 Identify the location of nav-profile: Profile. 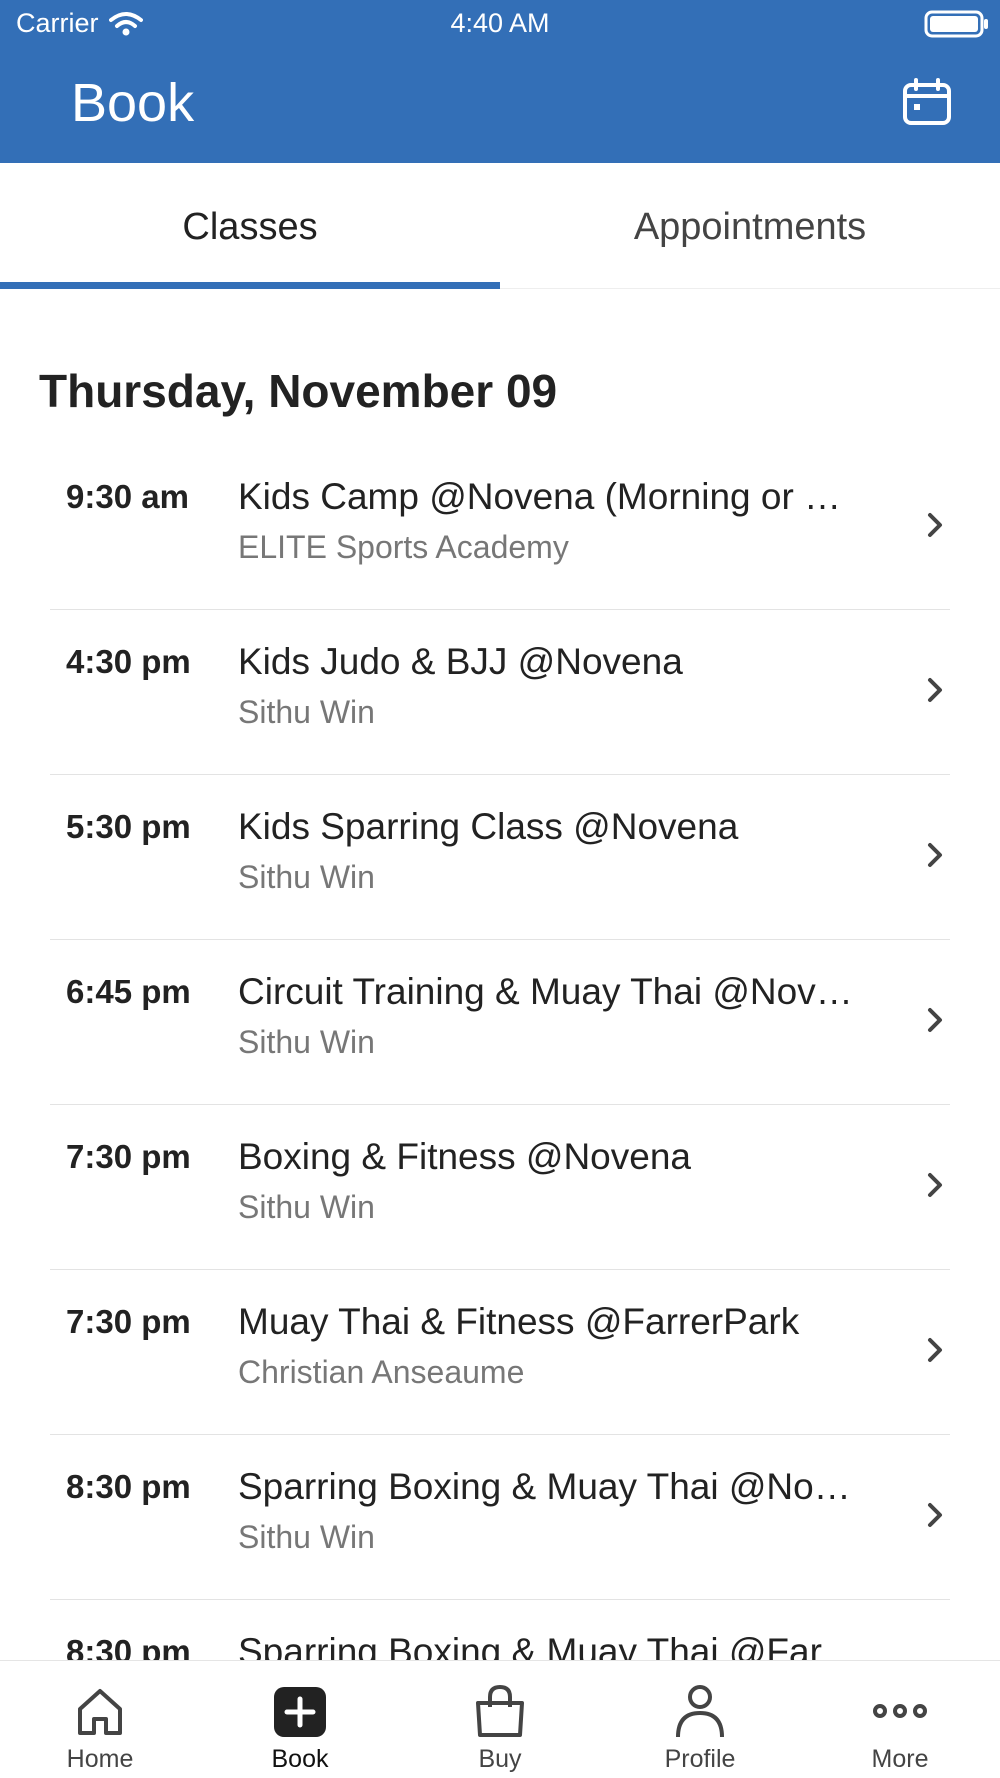
(700, 1719).